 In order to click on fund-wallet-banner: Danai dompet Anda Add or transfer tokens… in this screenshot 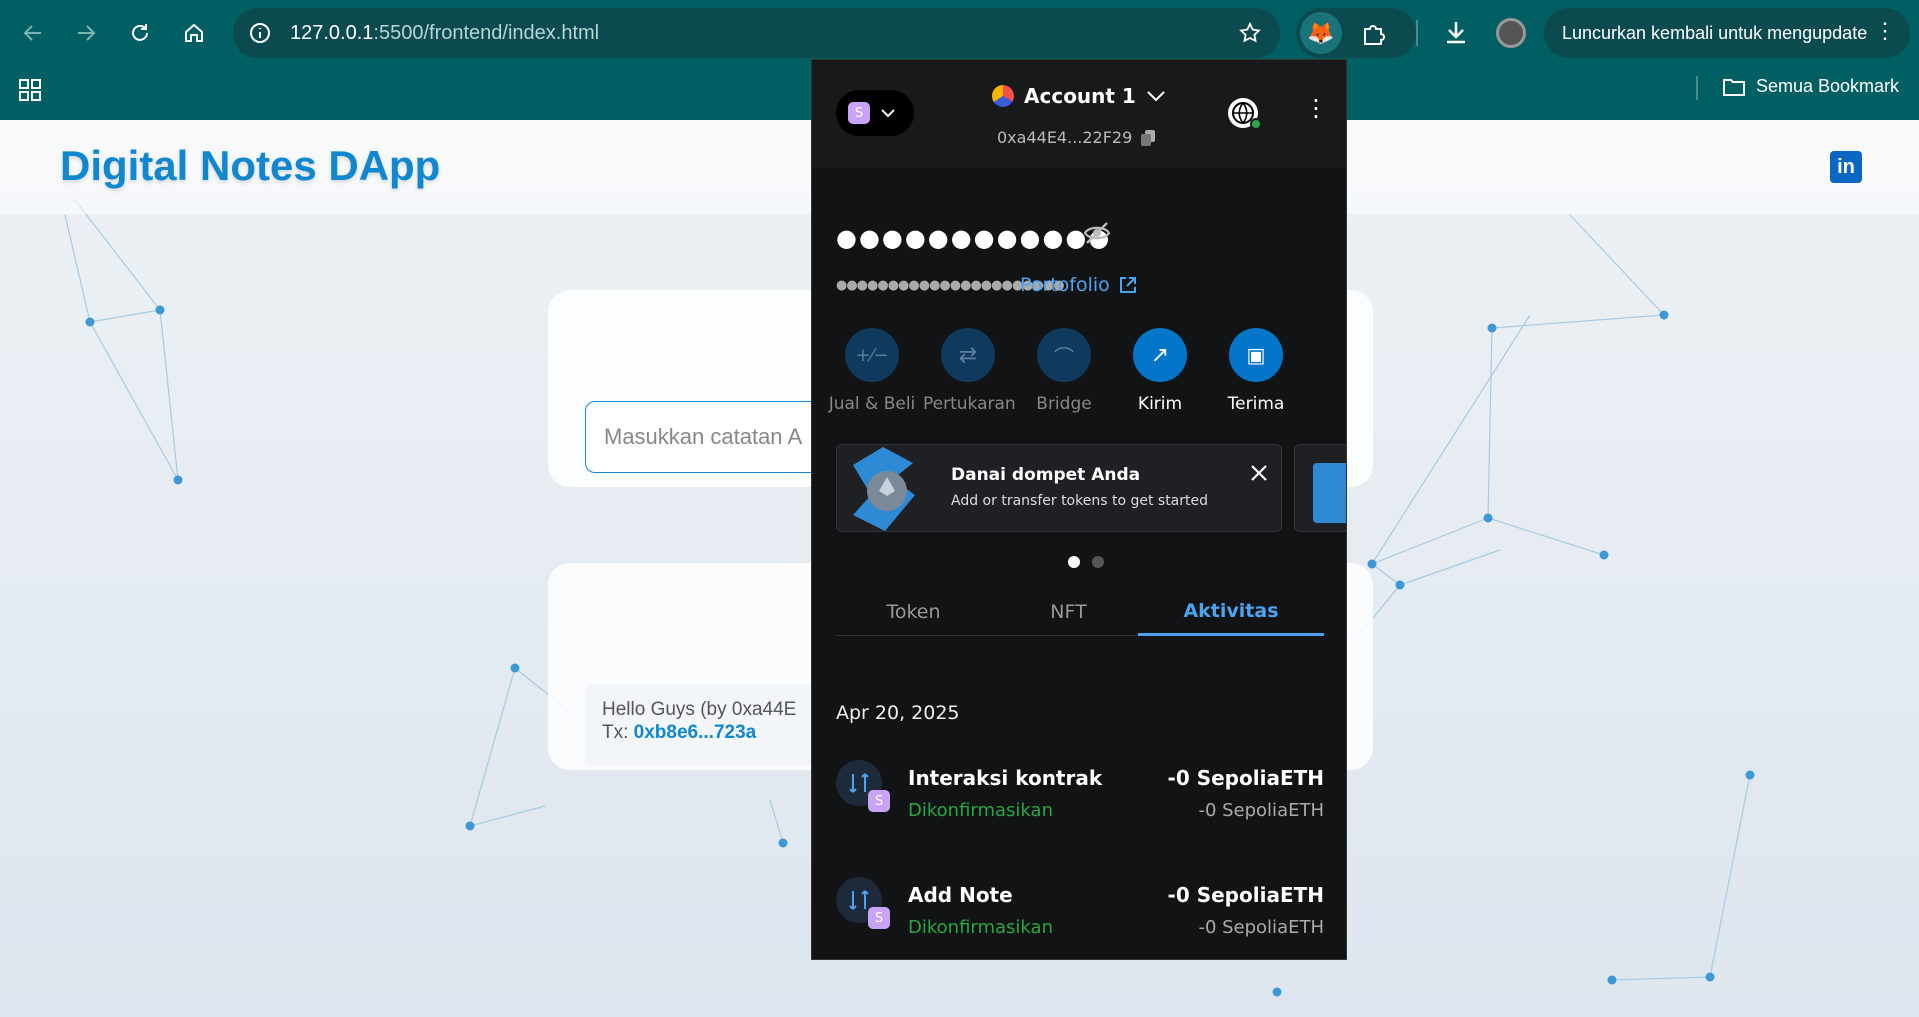, I will do `click(1059, 488)`.